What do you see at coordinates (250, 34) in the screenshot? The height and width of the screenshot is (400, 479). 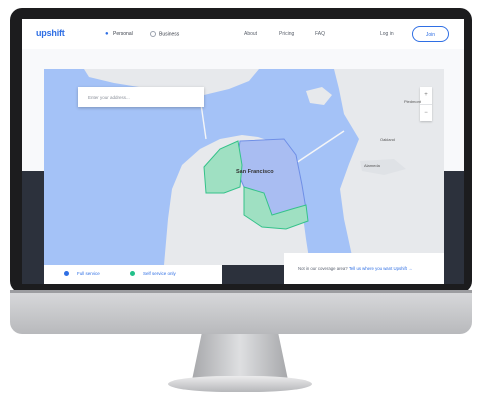 I see `nav-link-about: About` at bounding box center [250, 34].